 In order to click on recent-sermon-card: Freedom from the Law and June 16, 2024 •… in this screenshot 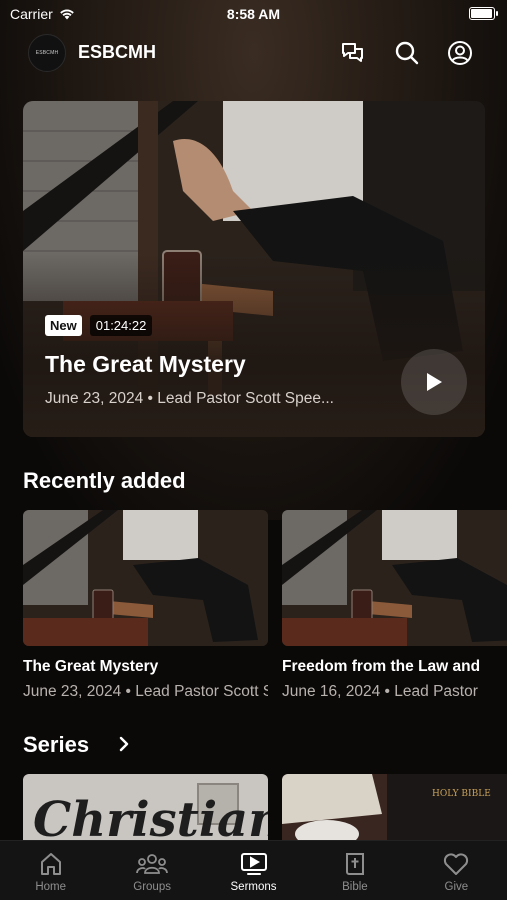, I will do `click(394, 605)`.